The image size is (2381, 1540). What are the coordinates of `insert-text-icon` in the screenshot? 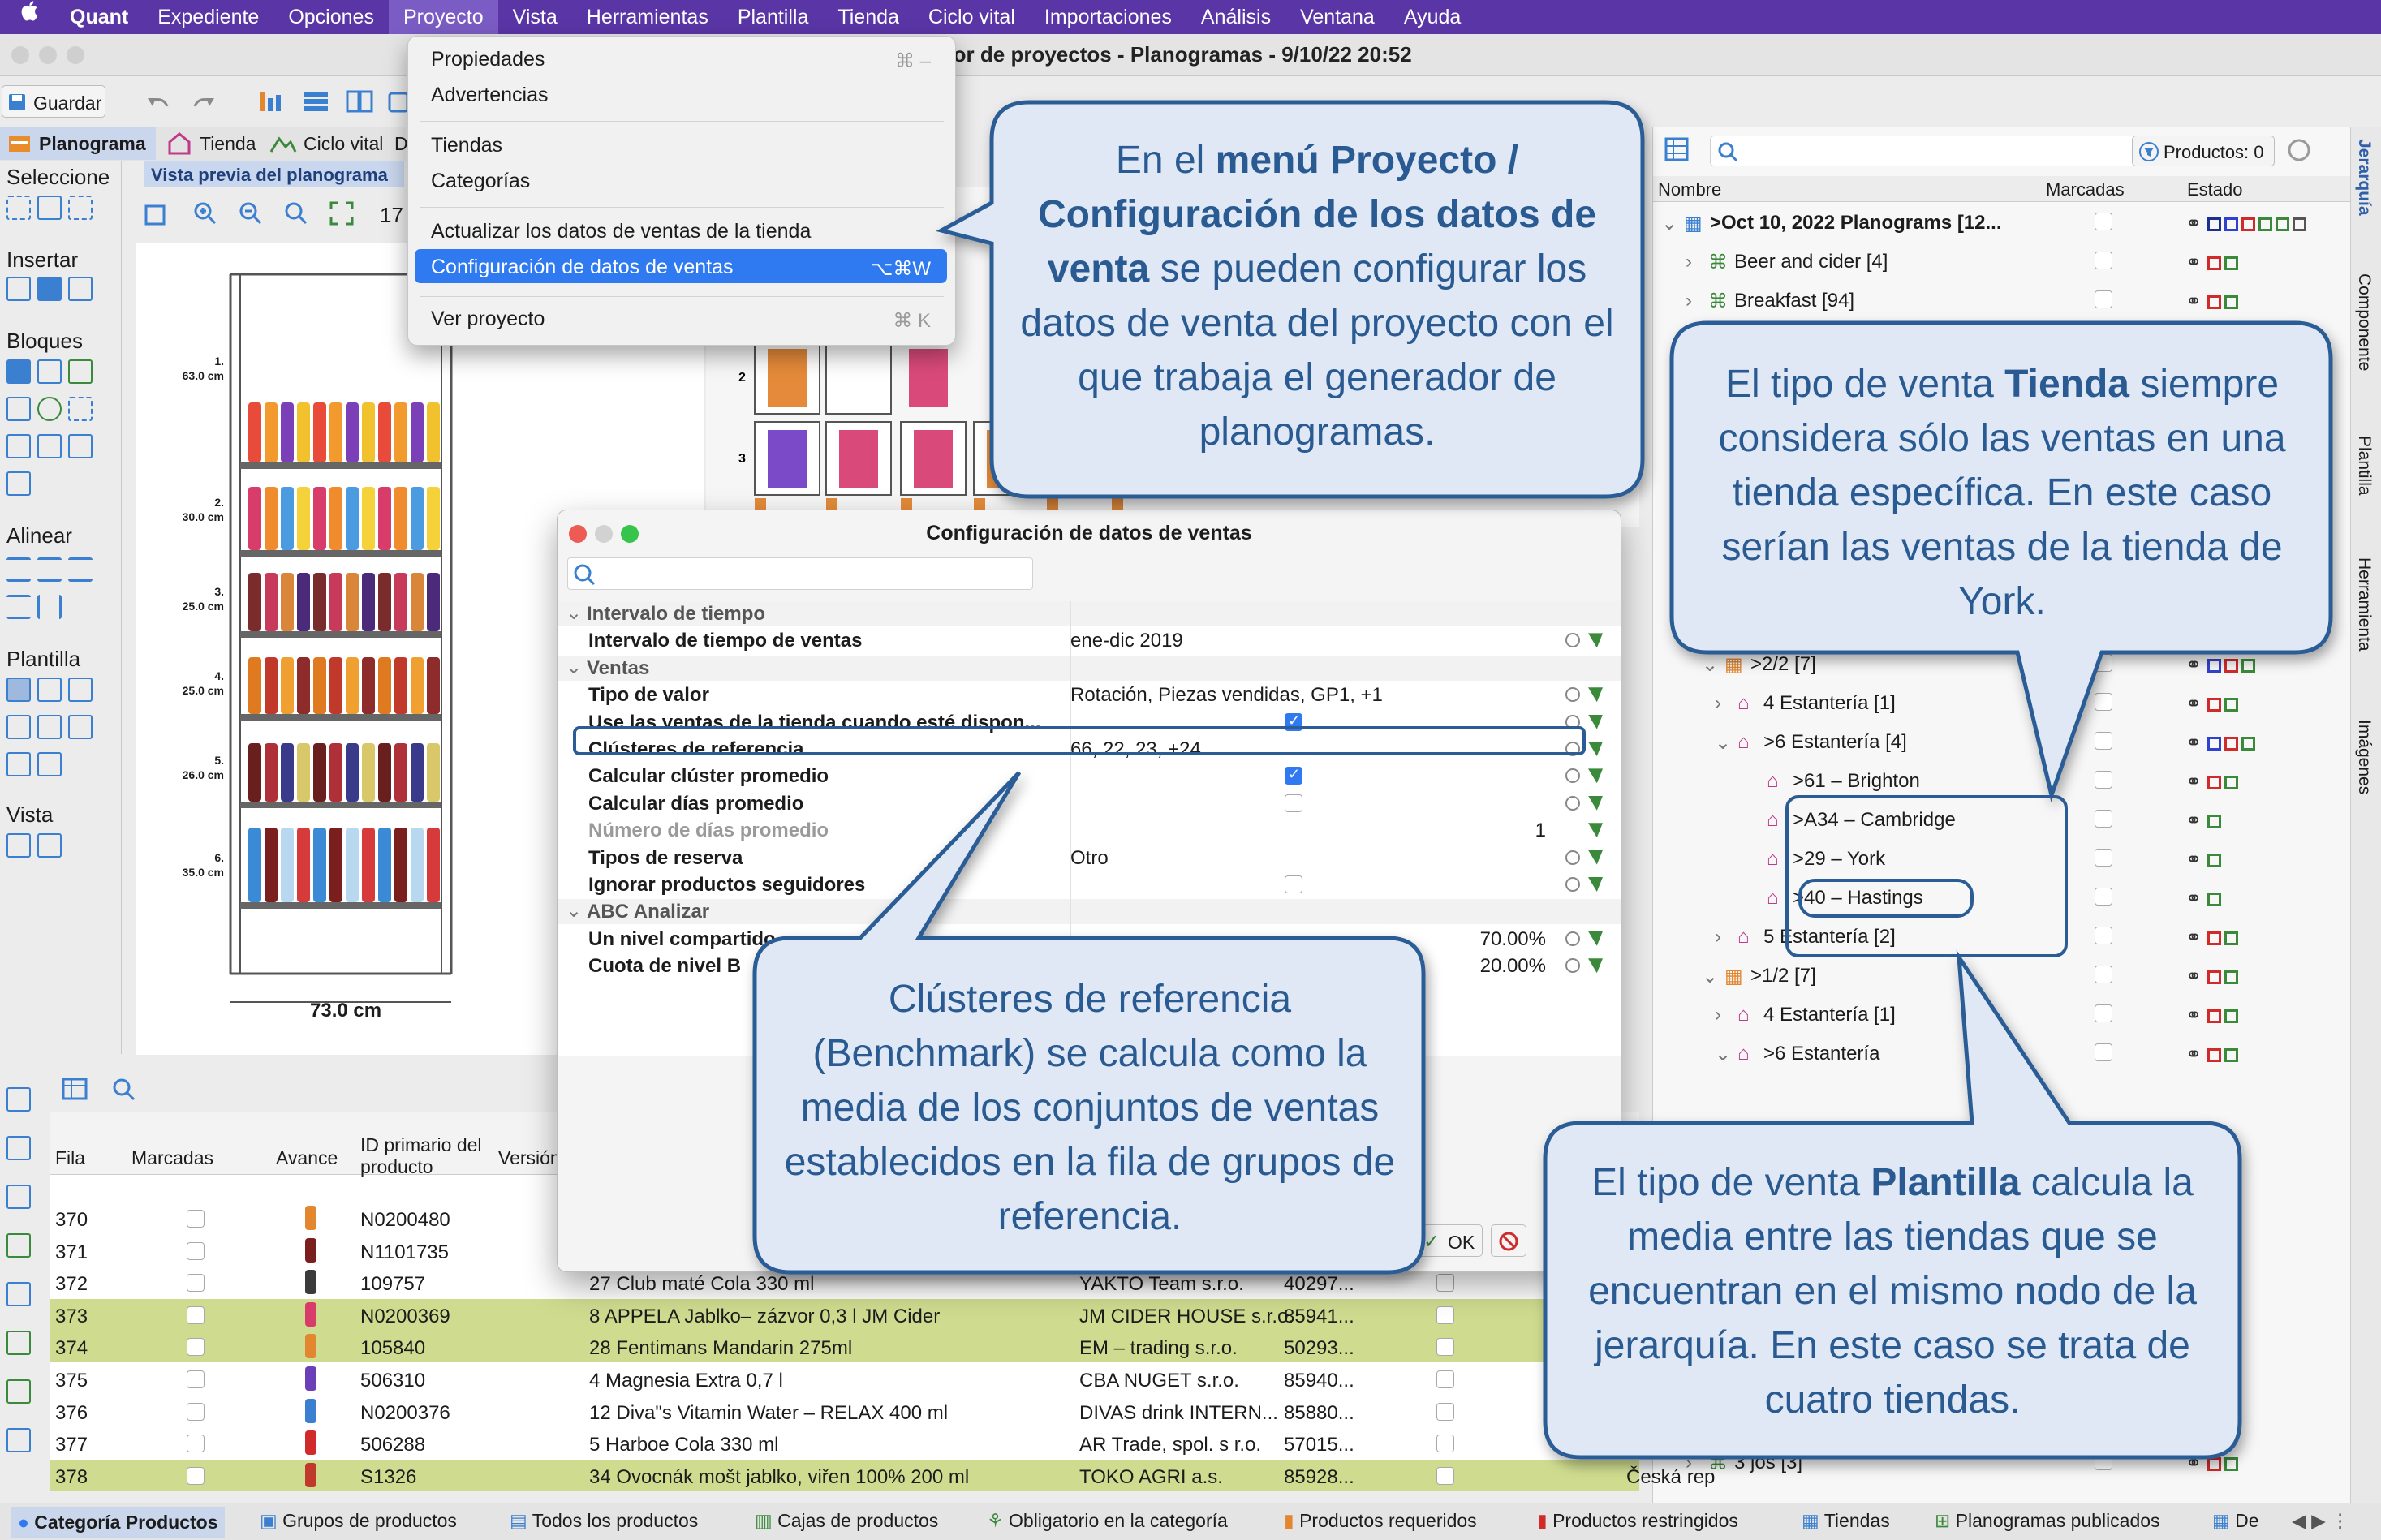 It's located at (80, 289).